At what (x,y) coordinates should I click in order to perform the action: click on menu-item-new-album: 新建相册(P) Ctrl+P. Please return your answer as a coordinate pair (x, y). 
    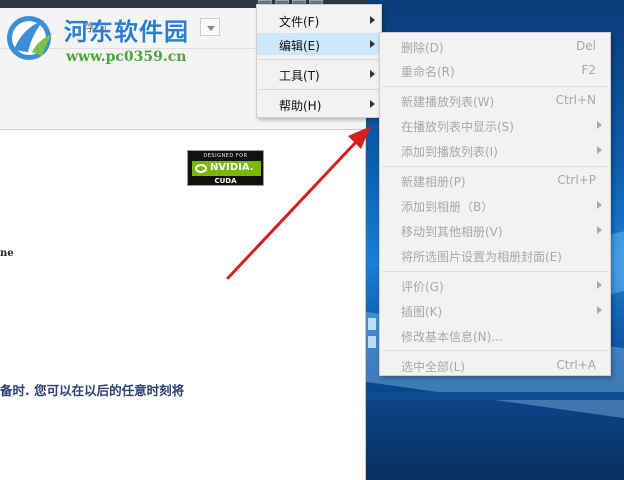
    Looking at the image, I should click on (495, 180).